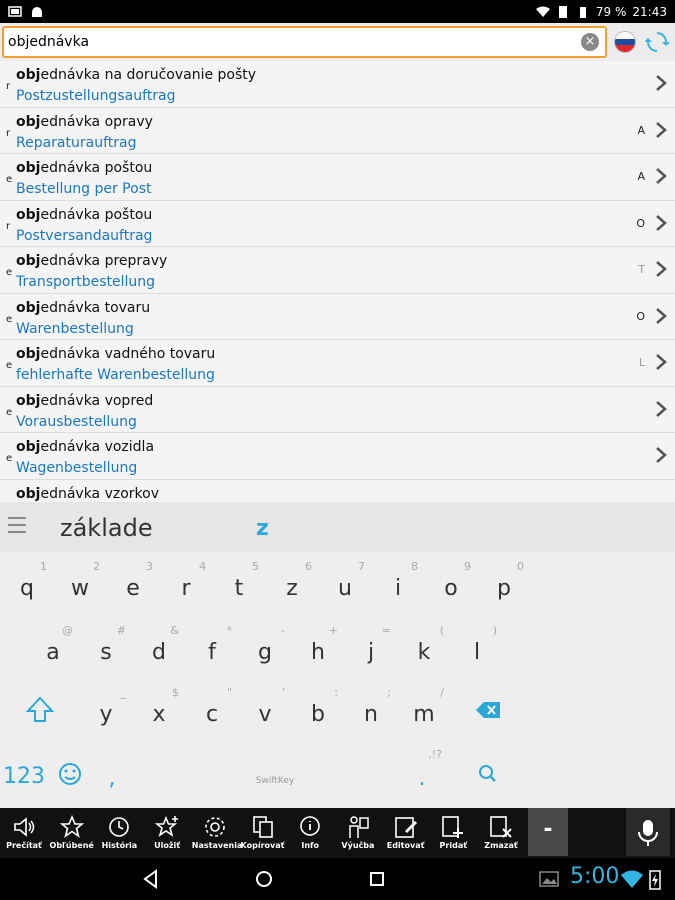 This screenshot has width=675, height=900. What do you see at coordinates (264, 879) in the screenshot?
I see `home-icon` at bounding box center [264, 879].